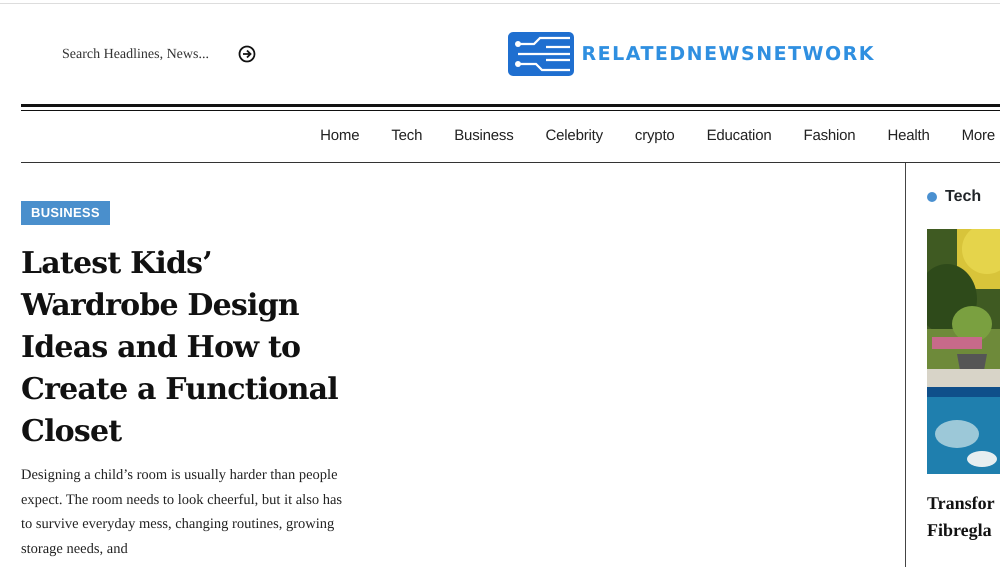 The width and height of the screenshot is (1000, 568). What do you see at coordinates (908, 136) in the screenshot?
I see `nav-link: Health` at bounding box center [908, 136].